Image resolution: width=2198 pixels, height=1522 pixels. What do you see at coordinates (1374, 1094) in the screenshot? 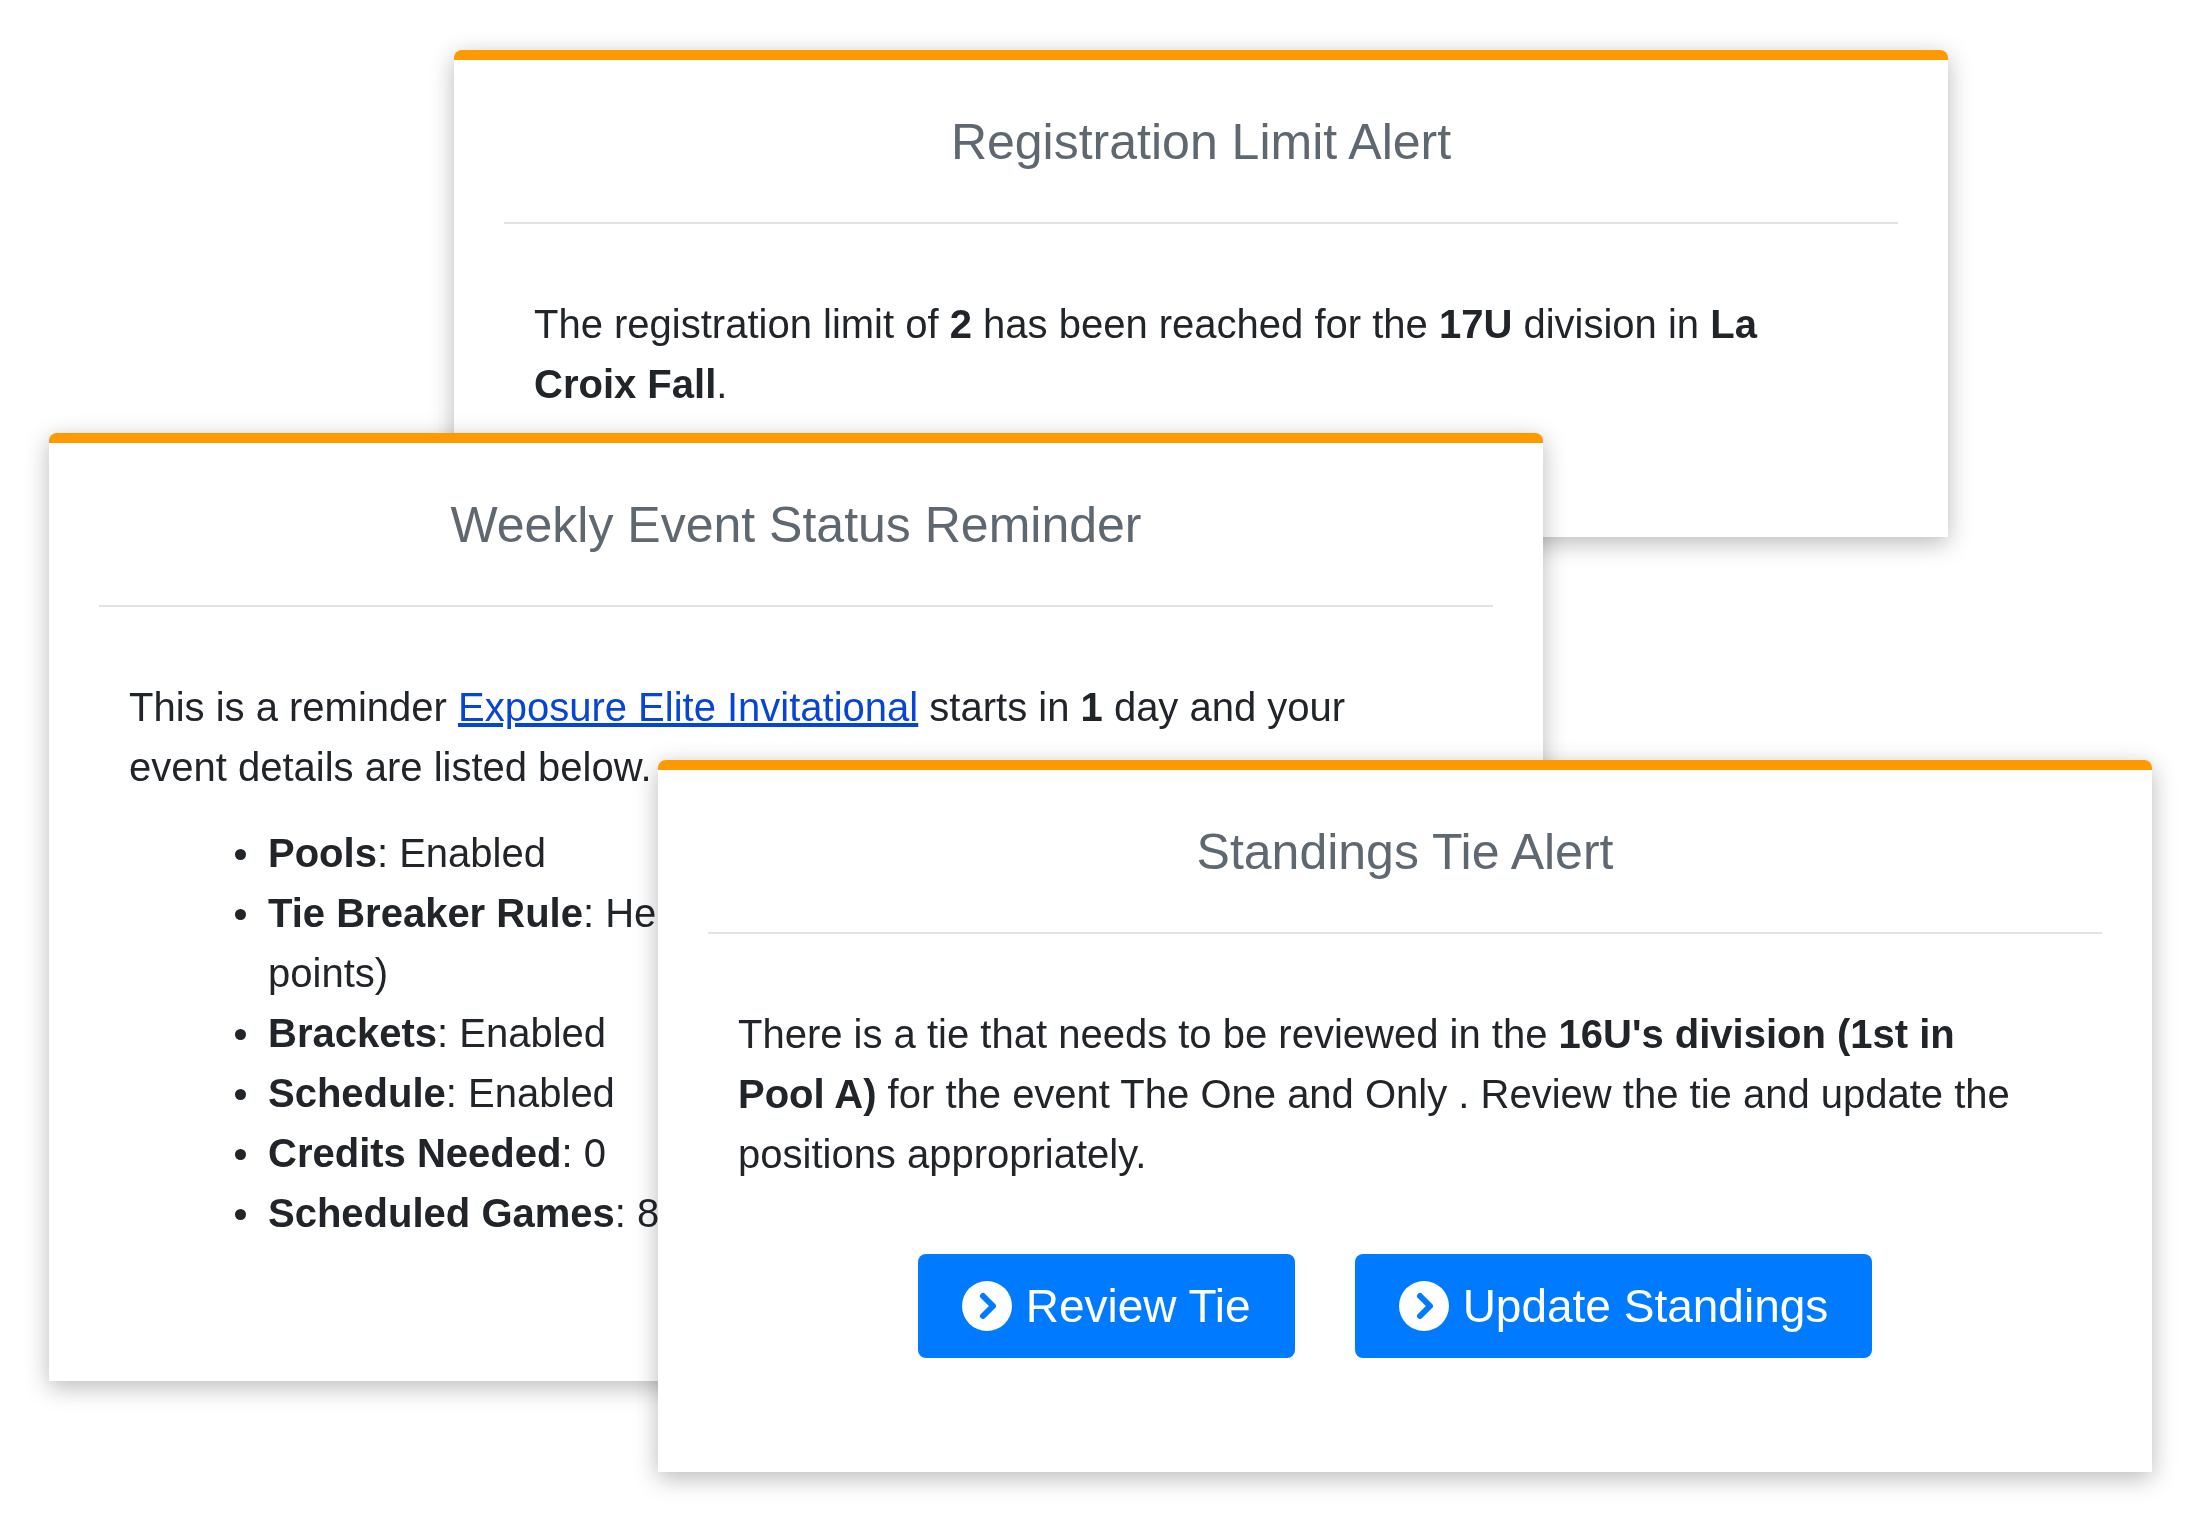
I see `message-text: There is a tie that needs to be reviewed in the 16U's division (1st in Pool A) for the event The One and Only . Review the tie and update the positions appropriately.` at bounding box center [1374, 1094].